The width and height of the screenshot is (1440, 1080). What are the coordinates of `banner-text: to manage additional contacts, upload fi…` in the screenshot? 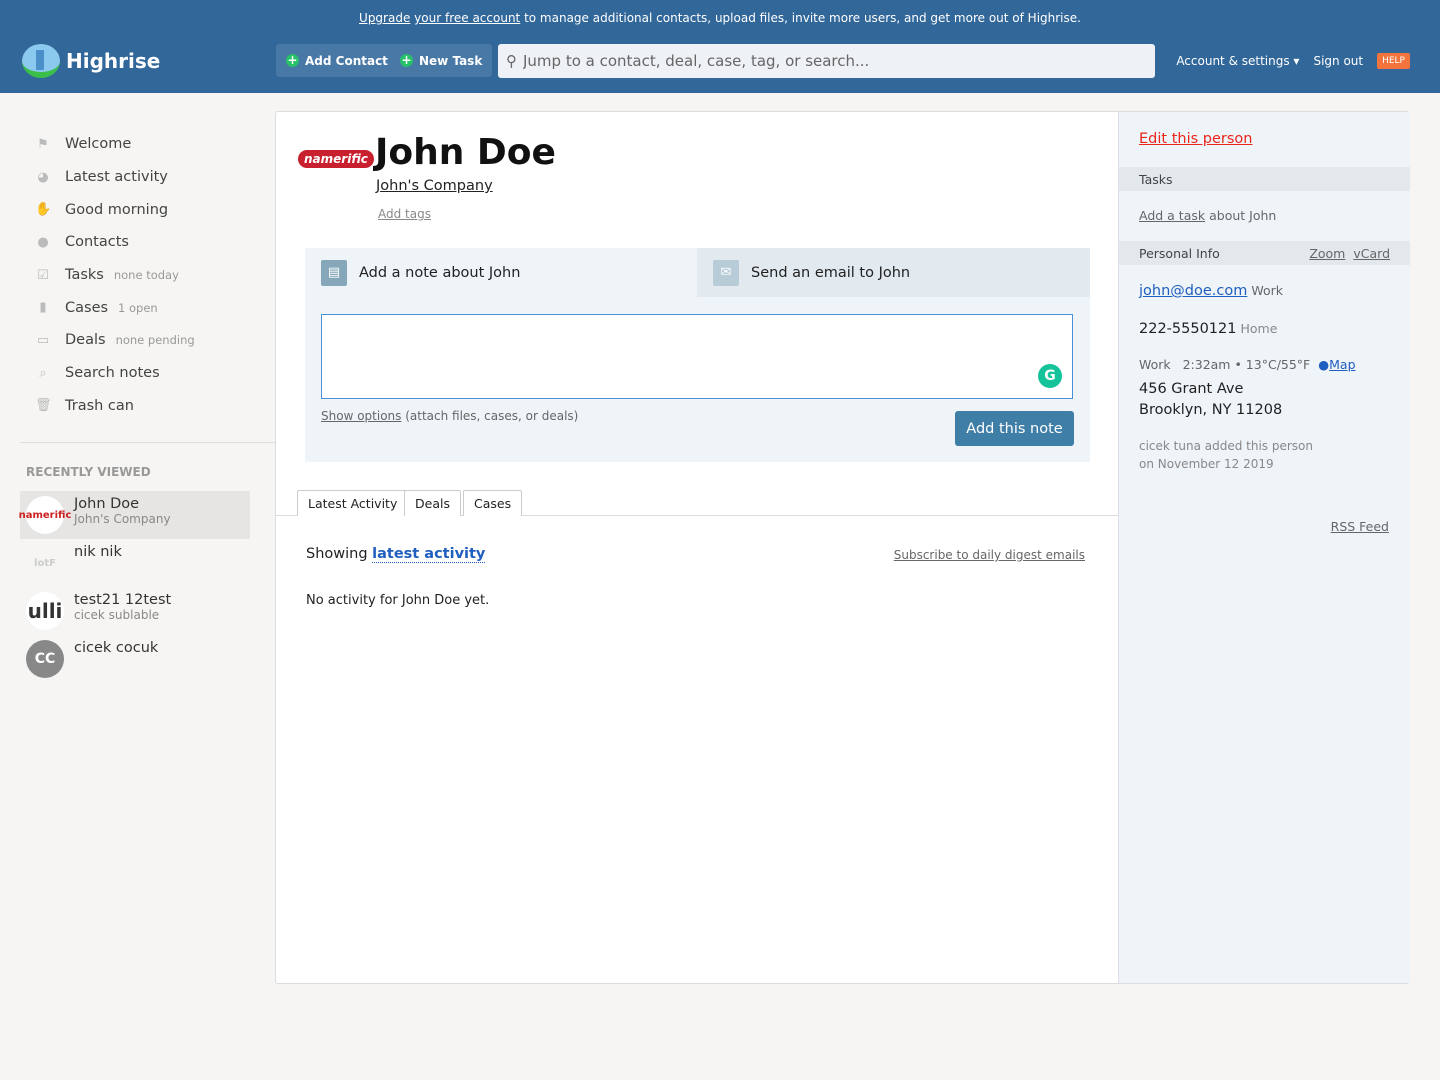 It's located at (800, 18).